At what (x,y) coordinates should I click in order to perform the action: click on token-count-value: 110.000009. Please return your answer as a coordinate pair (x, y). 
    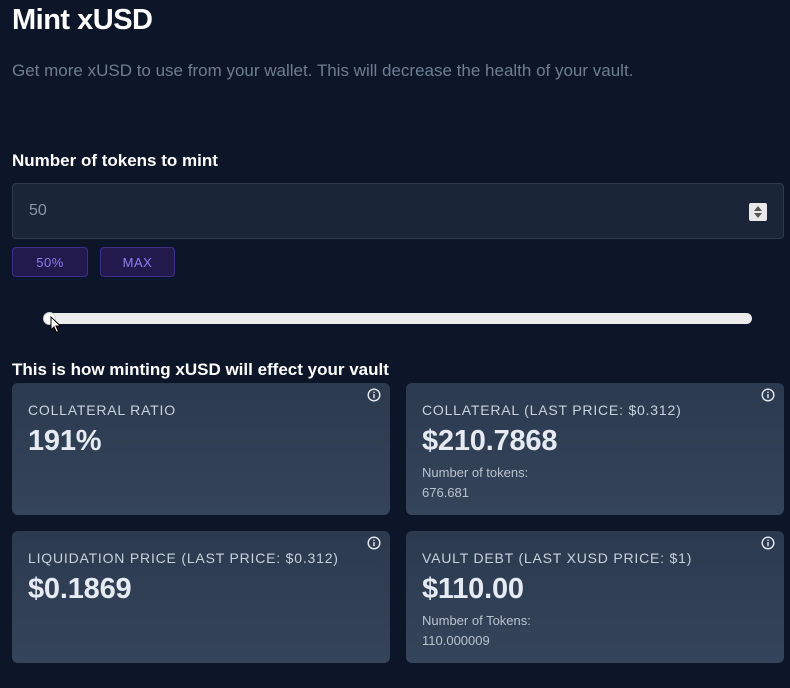
    Looking at the image, I should click on (456, 640).